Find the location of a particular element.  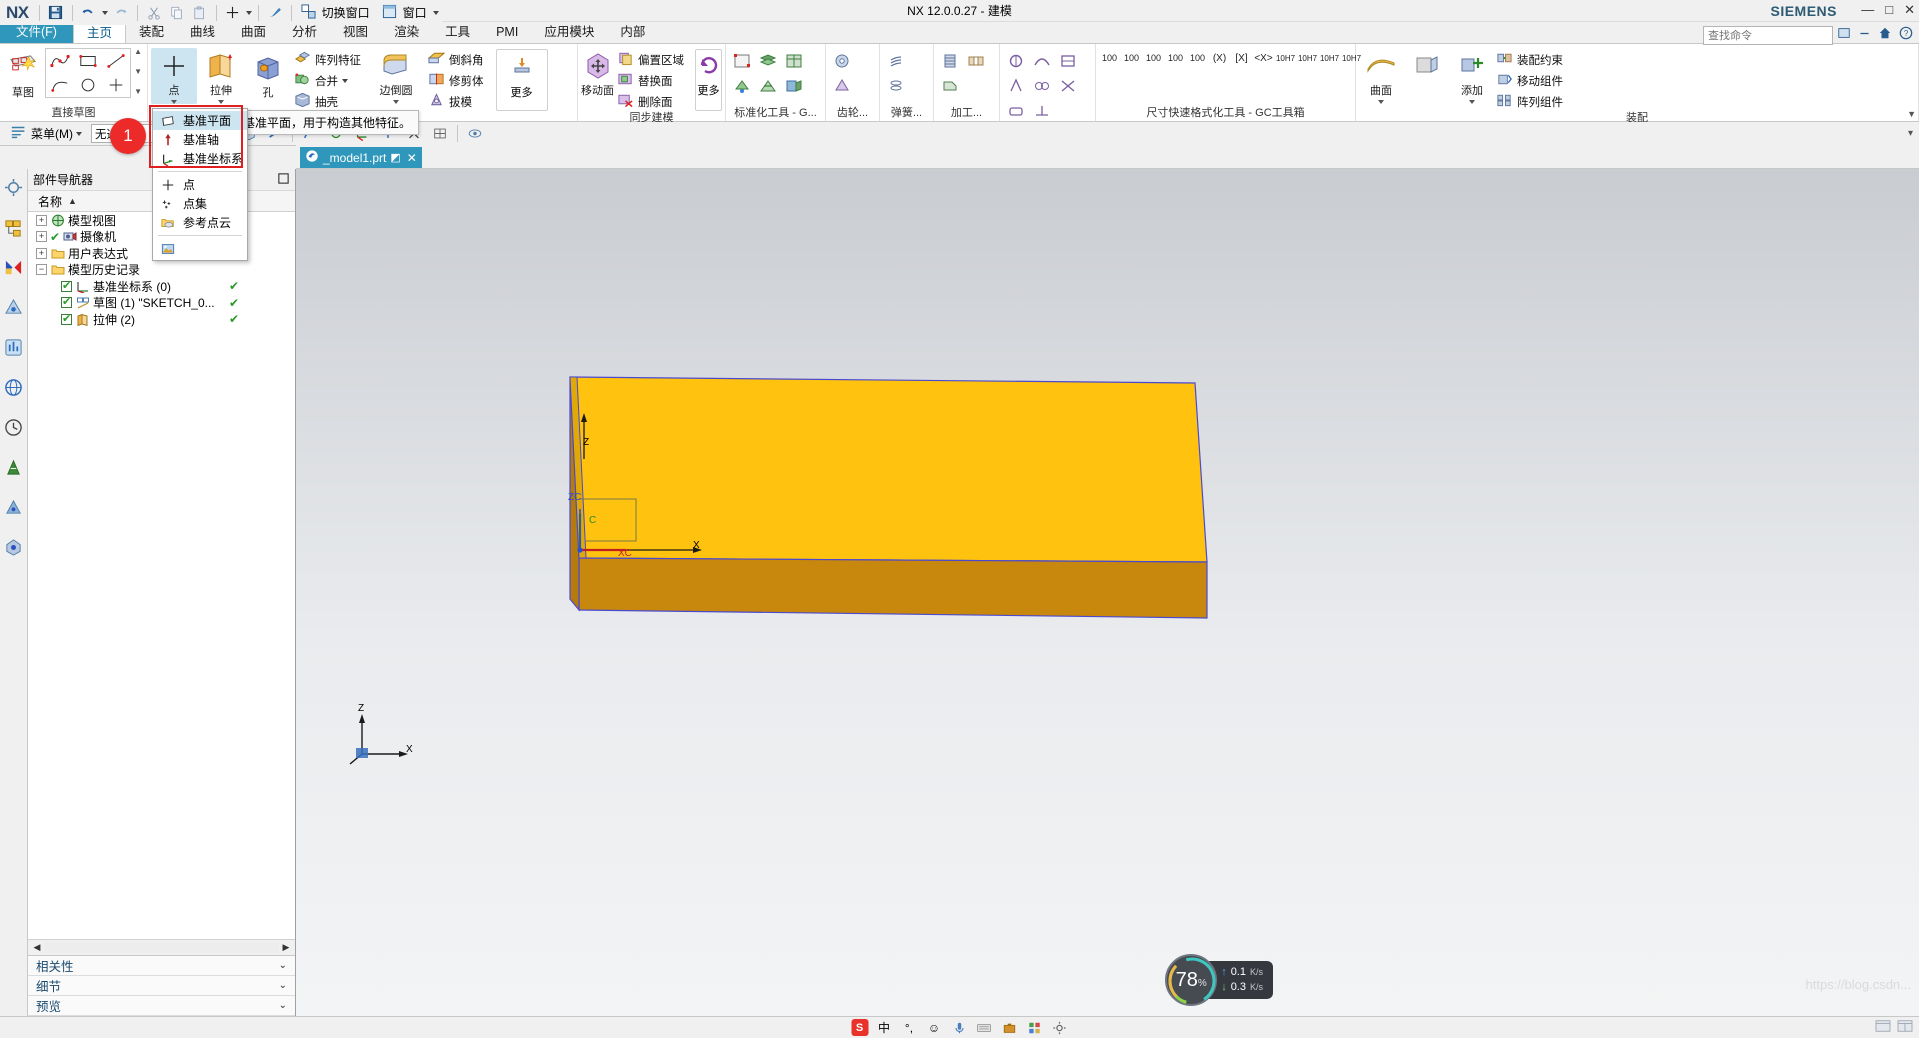

window-menu-button: 窗口 is located at coordinates (410, 13).